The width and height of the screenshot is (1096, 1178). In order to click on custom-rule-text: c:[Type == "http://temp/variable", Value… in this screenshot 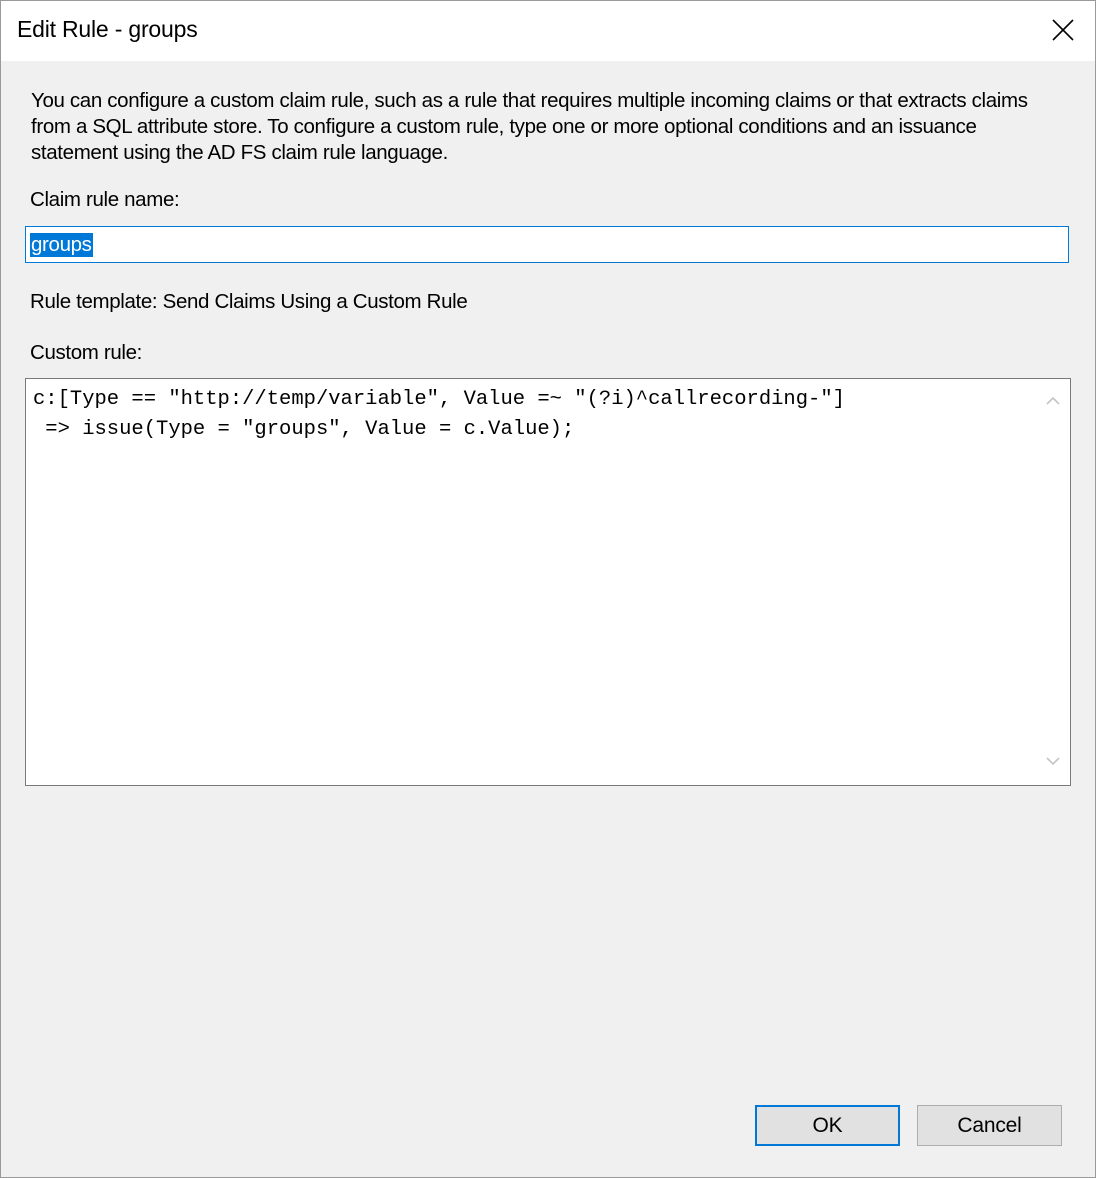, I will do `click(439, 414)`.